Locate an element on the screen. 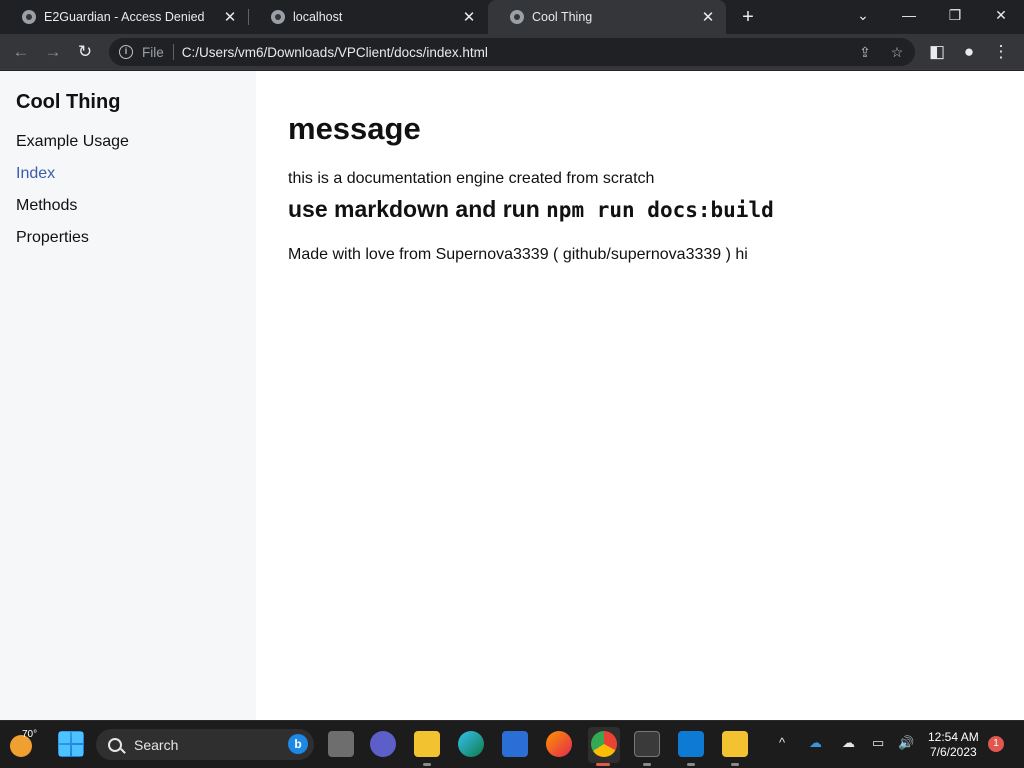 The height and width of the screenshot is (768, 1024). site-title: Cool Thing is located at coordinates (68, 102).